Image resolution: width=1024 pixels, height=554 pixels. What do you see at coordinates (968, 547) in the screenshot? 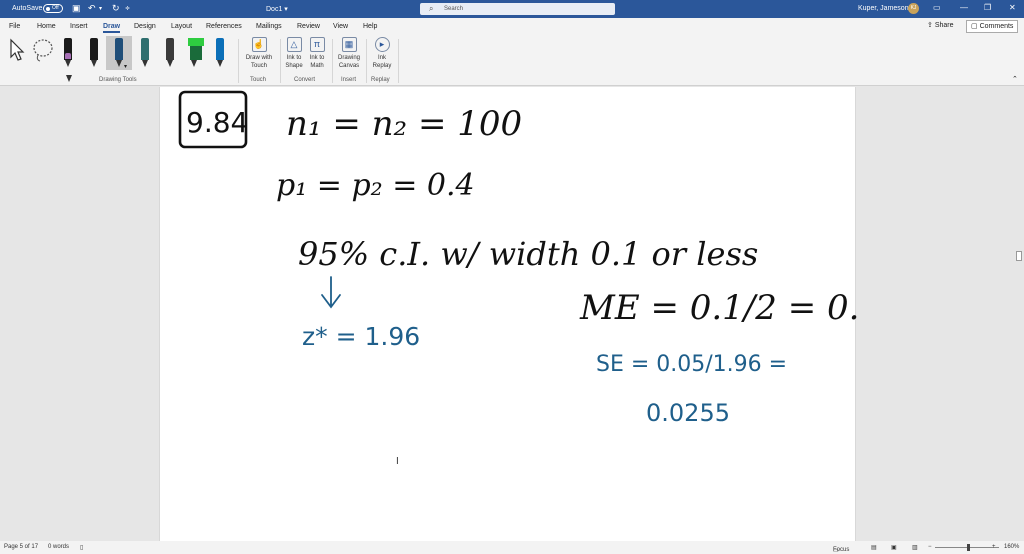
I see `zoom-slider-thumb` at bounding box center [968, 547].